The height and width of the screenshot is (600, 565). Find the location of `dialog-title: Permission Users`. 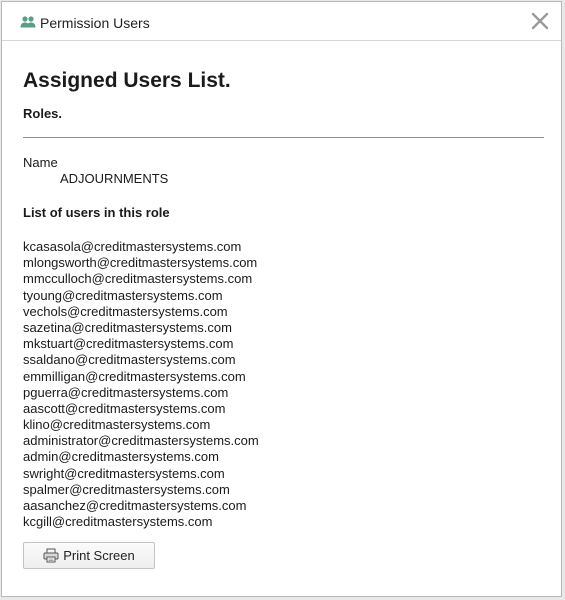

dialog-title: Permission Users is located at coordinates (95, 23).